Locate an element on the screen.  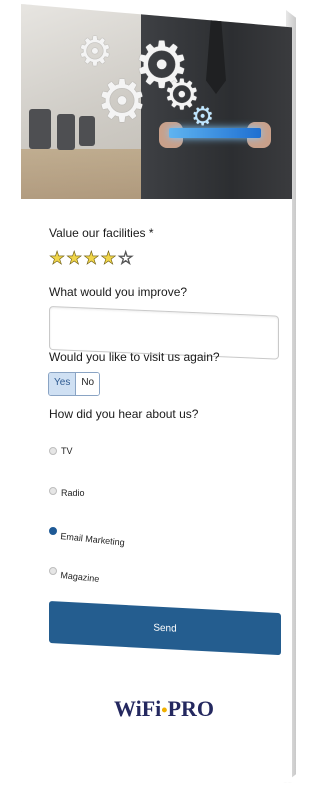
radio-label-radio: Radio is located at coordinates (73, 493).